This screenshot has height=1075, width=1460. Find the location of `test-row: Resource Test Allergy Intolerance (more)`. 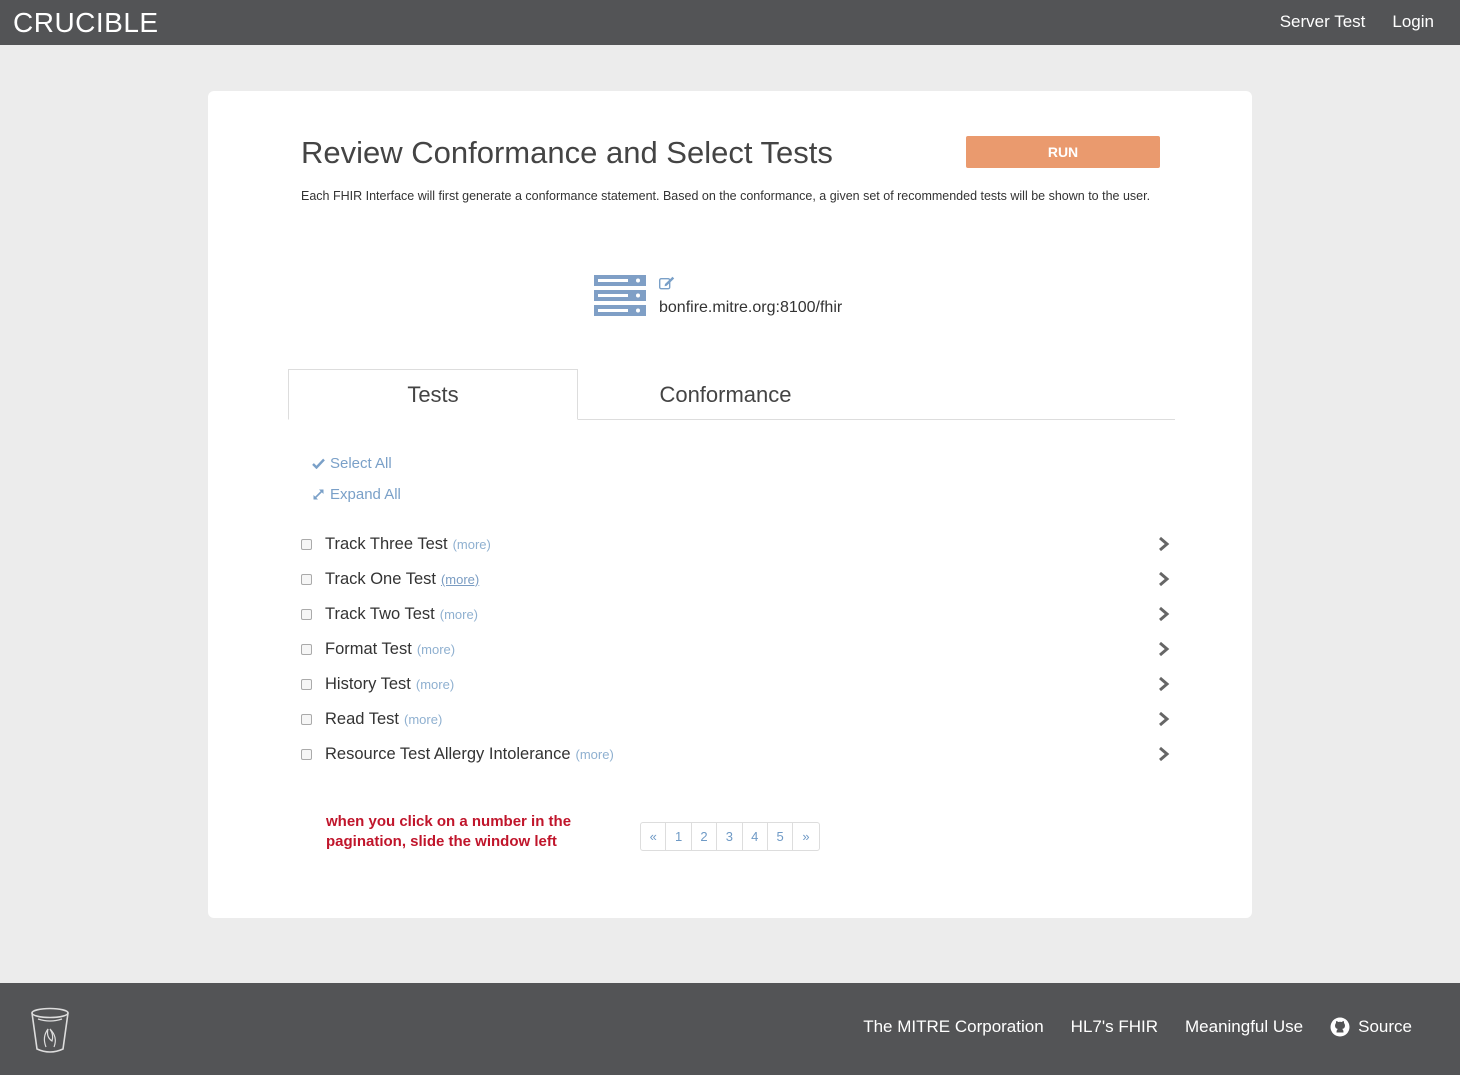

test-row: Resource Test Allergy Intolerance (more) is located at coordinates (735, 754).